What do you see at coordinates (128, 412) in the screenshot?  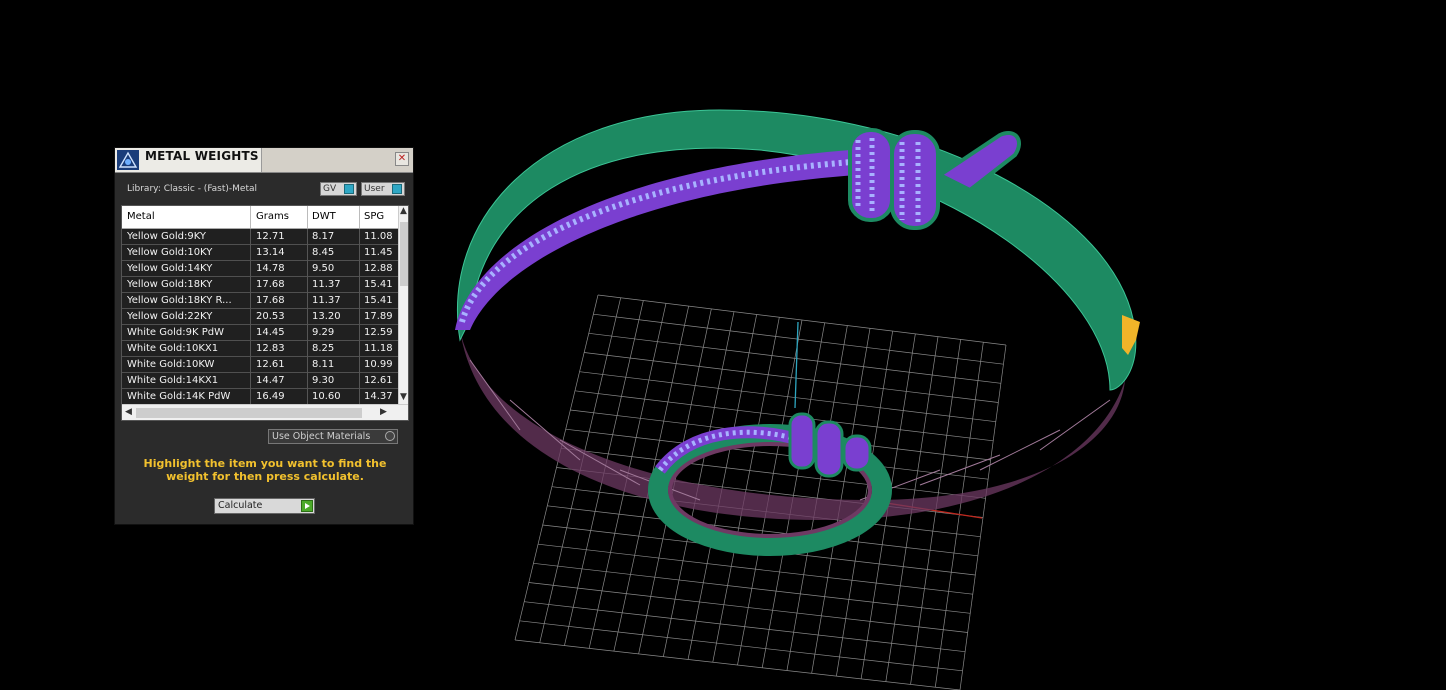 I see `chevron-left-icon: ◀` at bounding box center [128, 412].